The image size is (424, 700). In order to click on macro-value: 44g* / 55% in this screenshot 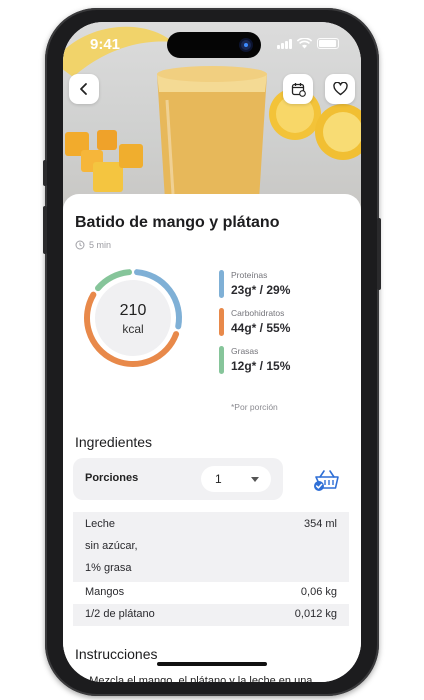, I will do `click(261, 328)`.